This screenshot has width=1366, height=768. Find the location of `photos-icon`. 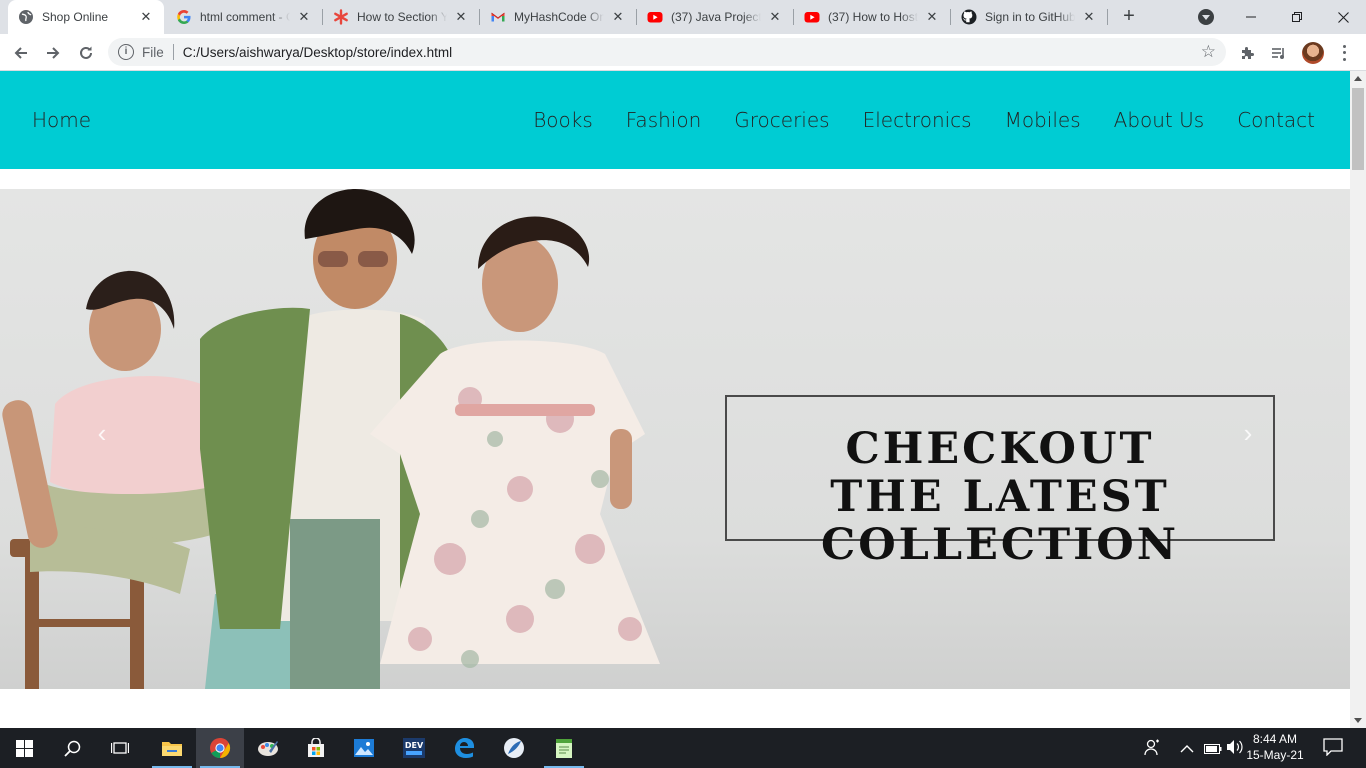

photos-icon is located at coordinates (364, 748).